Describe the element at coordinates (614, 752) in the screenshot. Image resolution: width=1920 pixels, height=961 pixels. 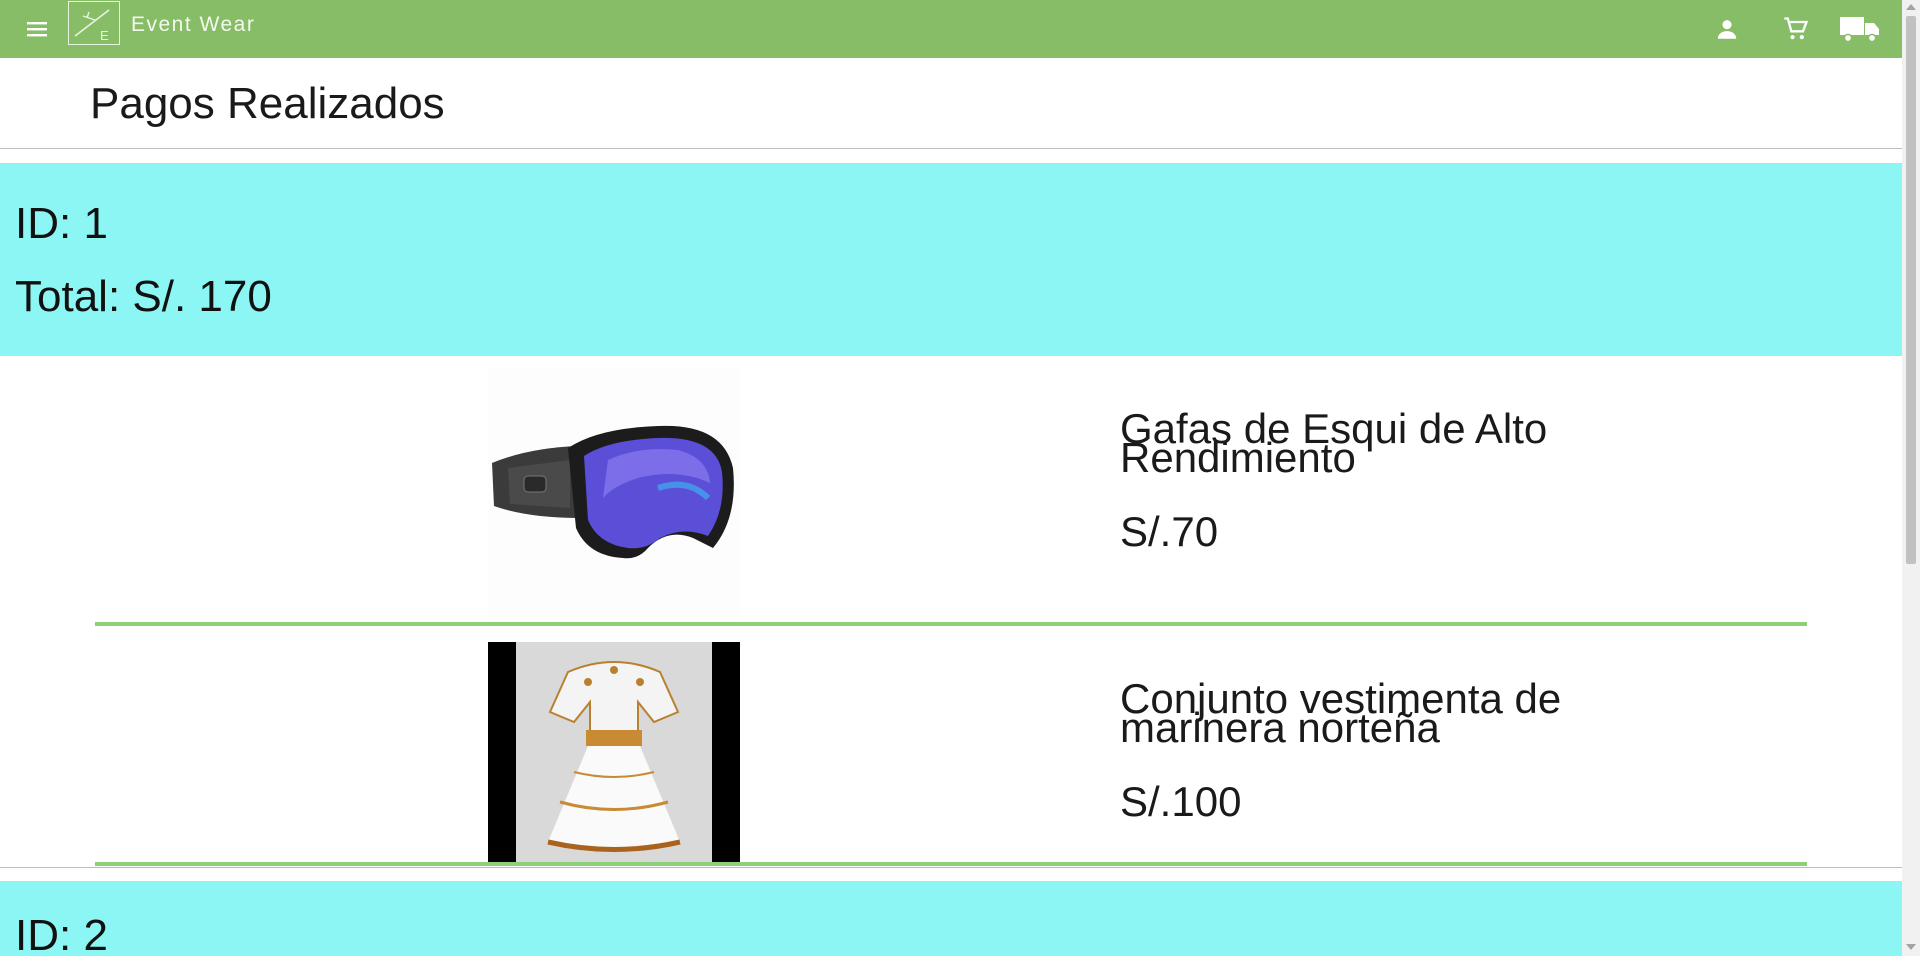
I see `marinera-dress-image` at that location.